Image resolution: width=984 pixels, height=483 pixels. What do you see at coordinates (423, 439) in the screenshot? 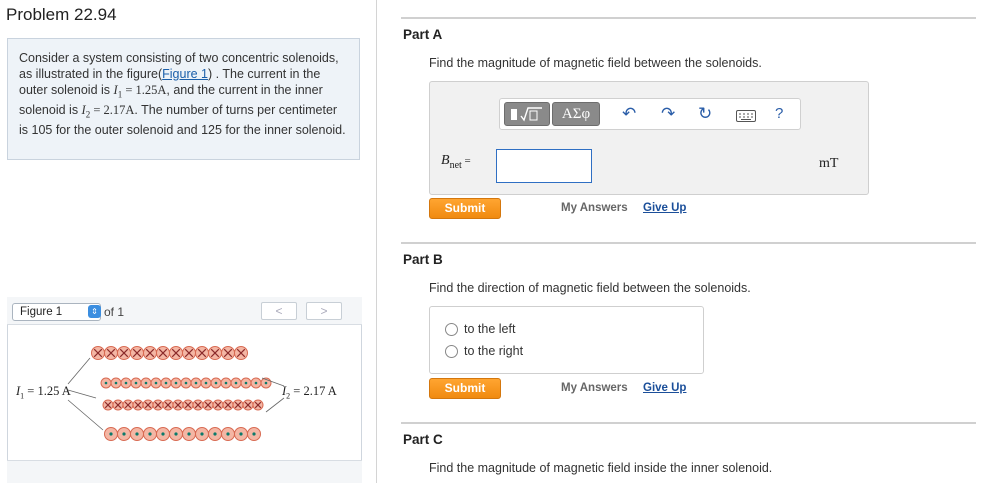
I see `part-c-title: Part C` at bounding box center [423, 439].